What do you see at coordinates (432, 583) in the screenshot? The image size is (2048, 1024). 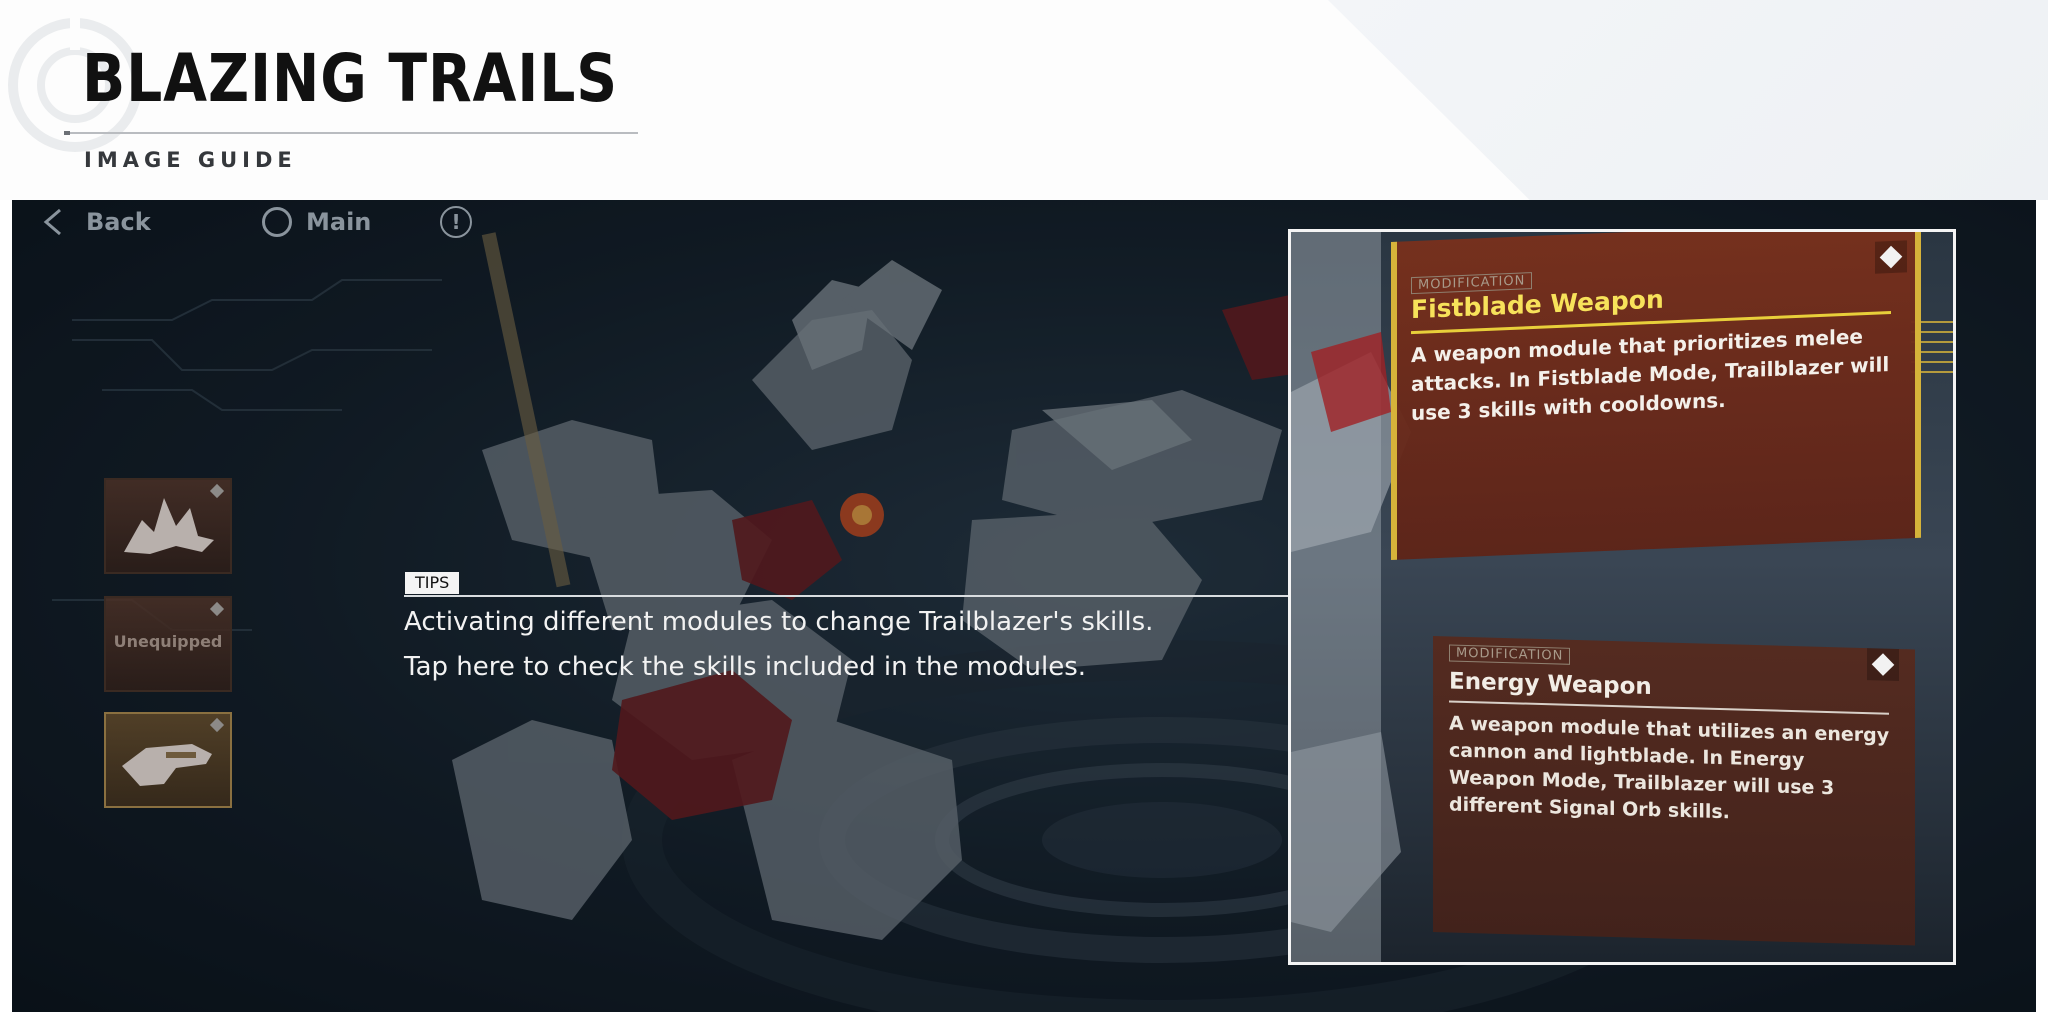 I see `tips-tag: TIPS` at bounding box center [432, 583].